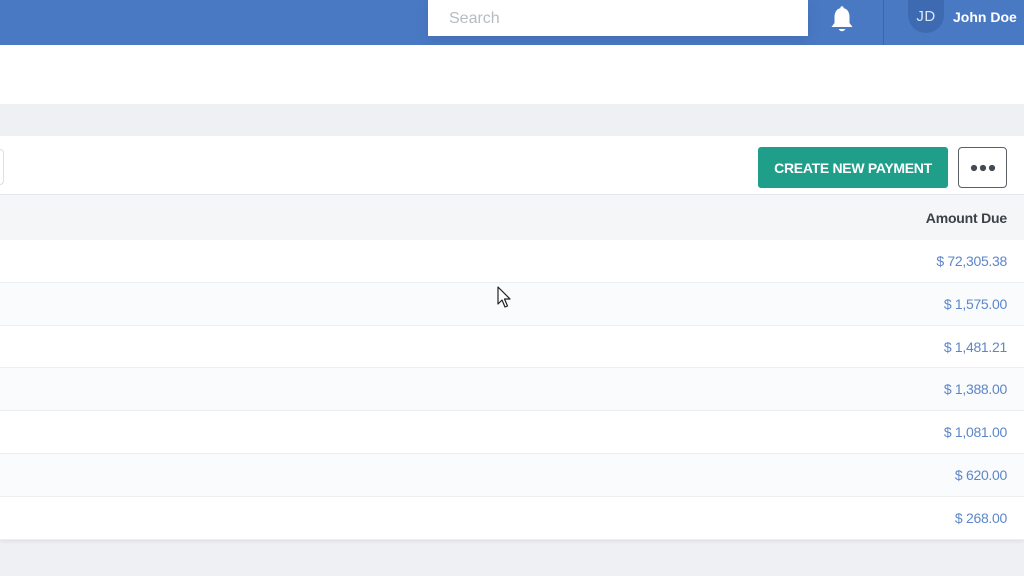 The image size is (1024, 576). I want to click on table-row: $ 1,388.00, so click(512, 390).